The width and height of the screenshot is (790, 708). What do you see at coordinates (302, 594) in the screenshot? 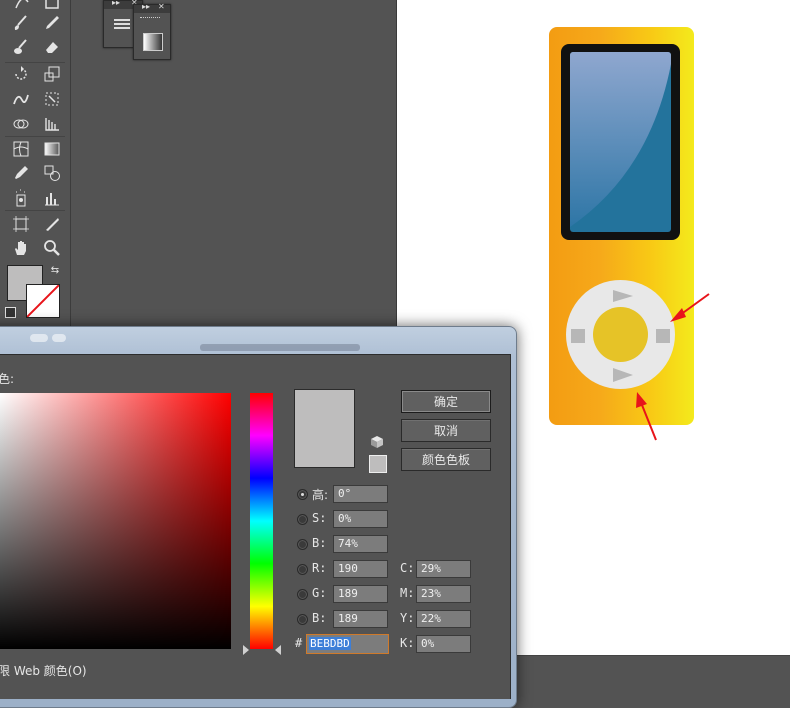
I see `green-radio` at bounding box center [302, 594].